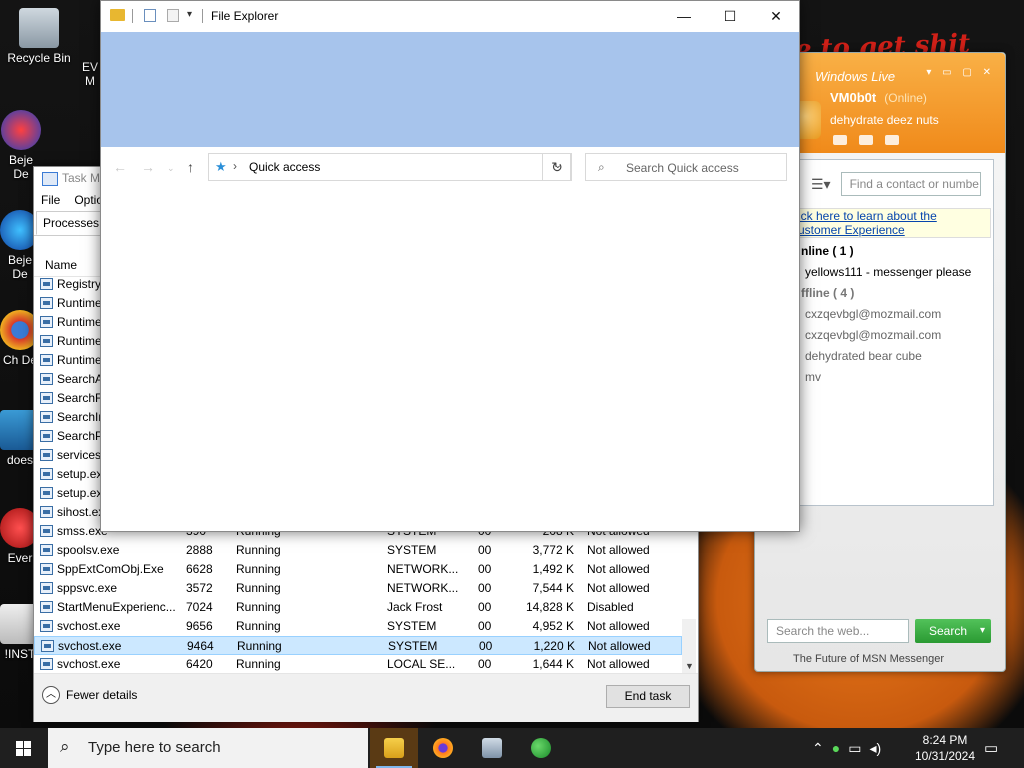  Describe the element at coordinates (88, 550) in the screenshot. I see `process-name: spoolsv.exe` at that location.